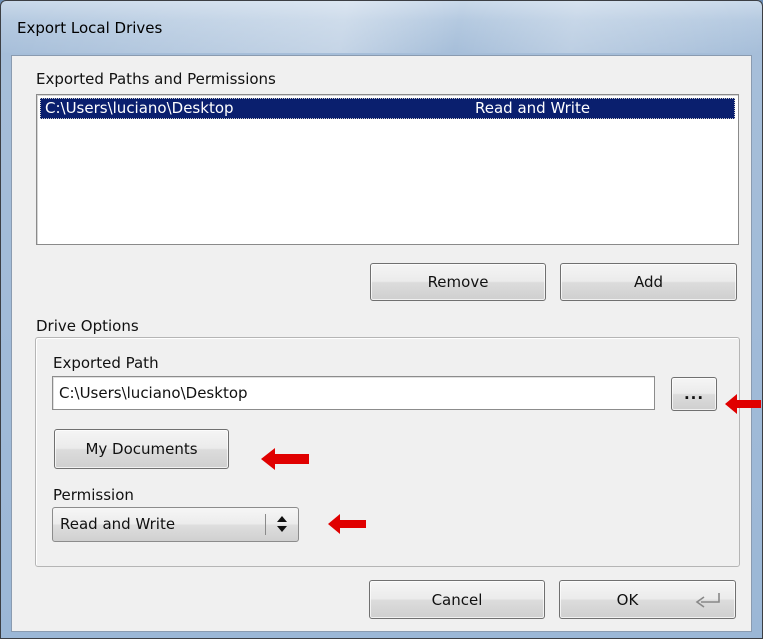  Describe the element at coordinates (118, 524) in the screenshot. I see `permission-select-value: Read and Write` at that location.